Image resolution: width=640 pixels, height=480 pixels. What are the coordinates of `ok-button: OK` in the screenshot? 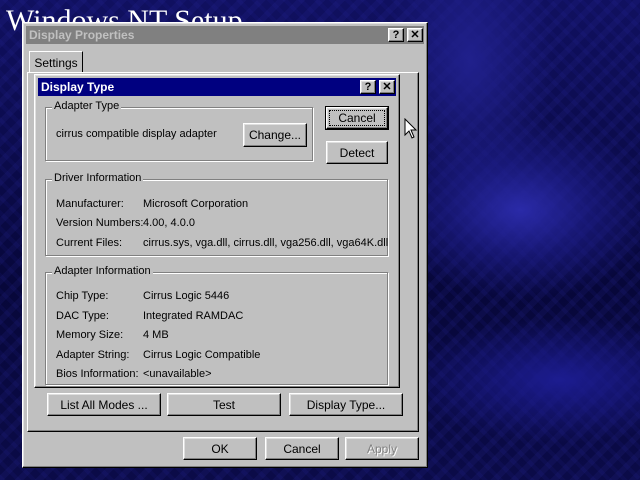 It's located at (220, 448).